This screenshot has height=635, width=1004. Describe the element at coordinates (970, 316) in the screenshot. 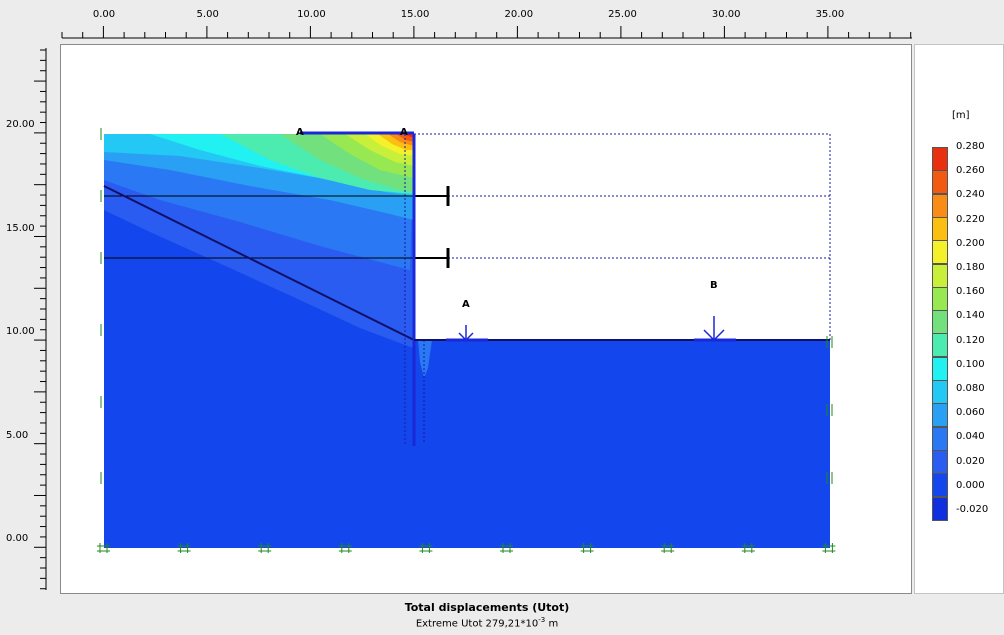

I see `legend-level-label: 0.140` at that location.